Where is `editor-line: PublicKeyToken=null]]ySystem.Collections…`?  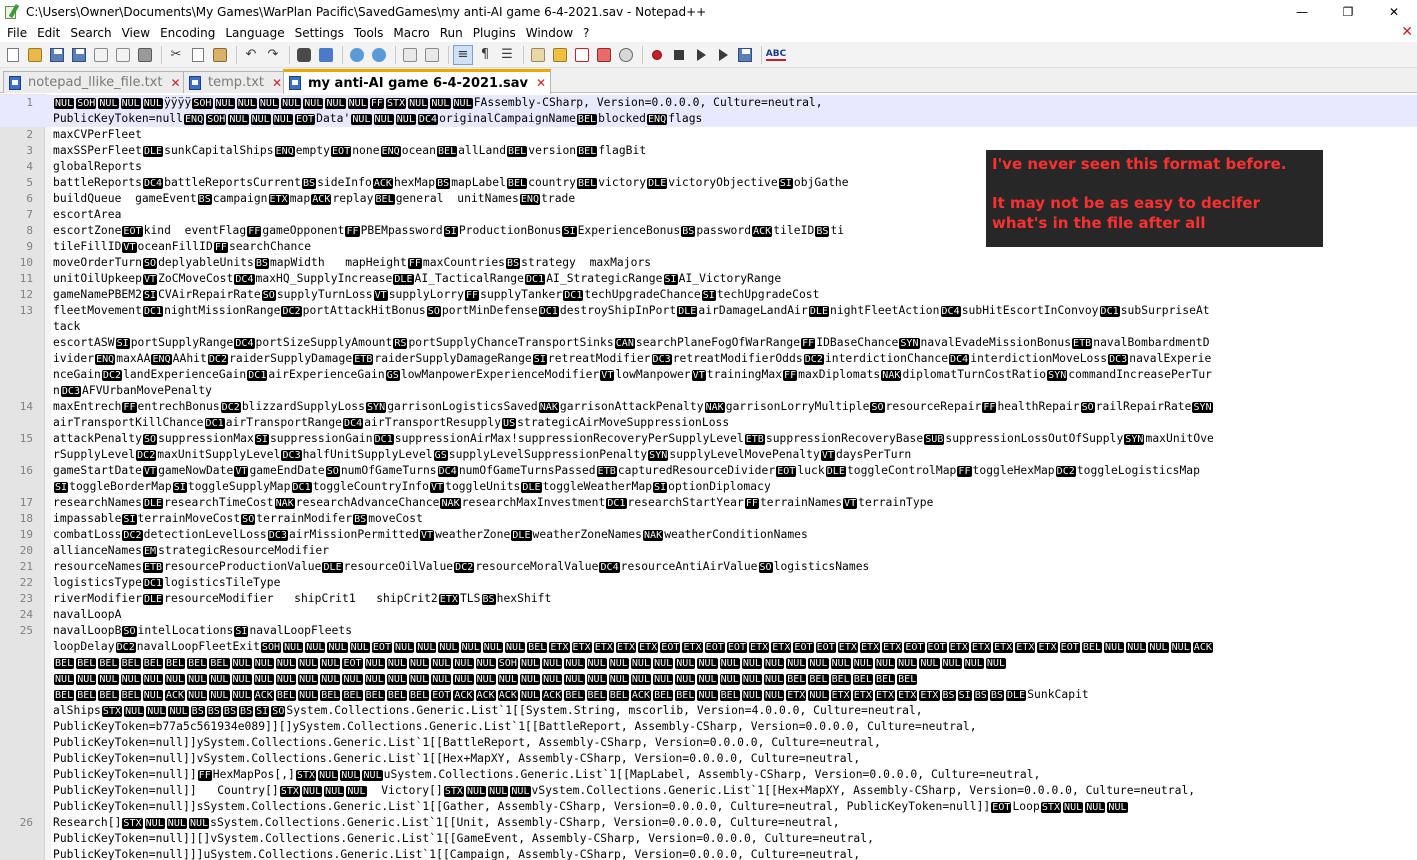 editor-line: PublicKeyToken=null]]ySystem.Collections… is located at coordinates (708, 743).